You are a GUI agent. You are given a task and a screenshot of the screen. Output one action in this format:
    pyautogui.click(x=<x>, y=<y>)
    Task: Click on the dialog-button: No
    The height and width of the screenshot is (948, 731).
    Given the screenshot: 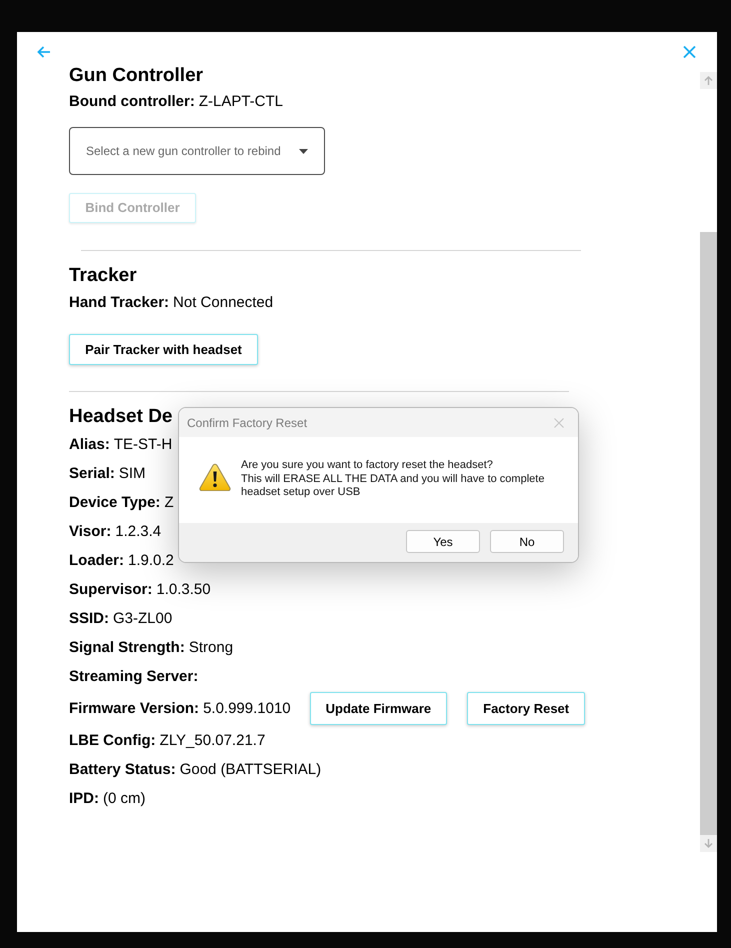 What is the action you would take?
    pyautogui.click(x=527, y=541)
    